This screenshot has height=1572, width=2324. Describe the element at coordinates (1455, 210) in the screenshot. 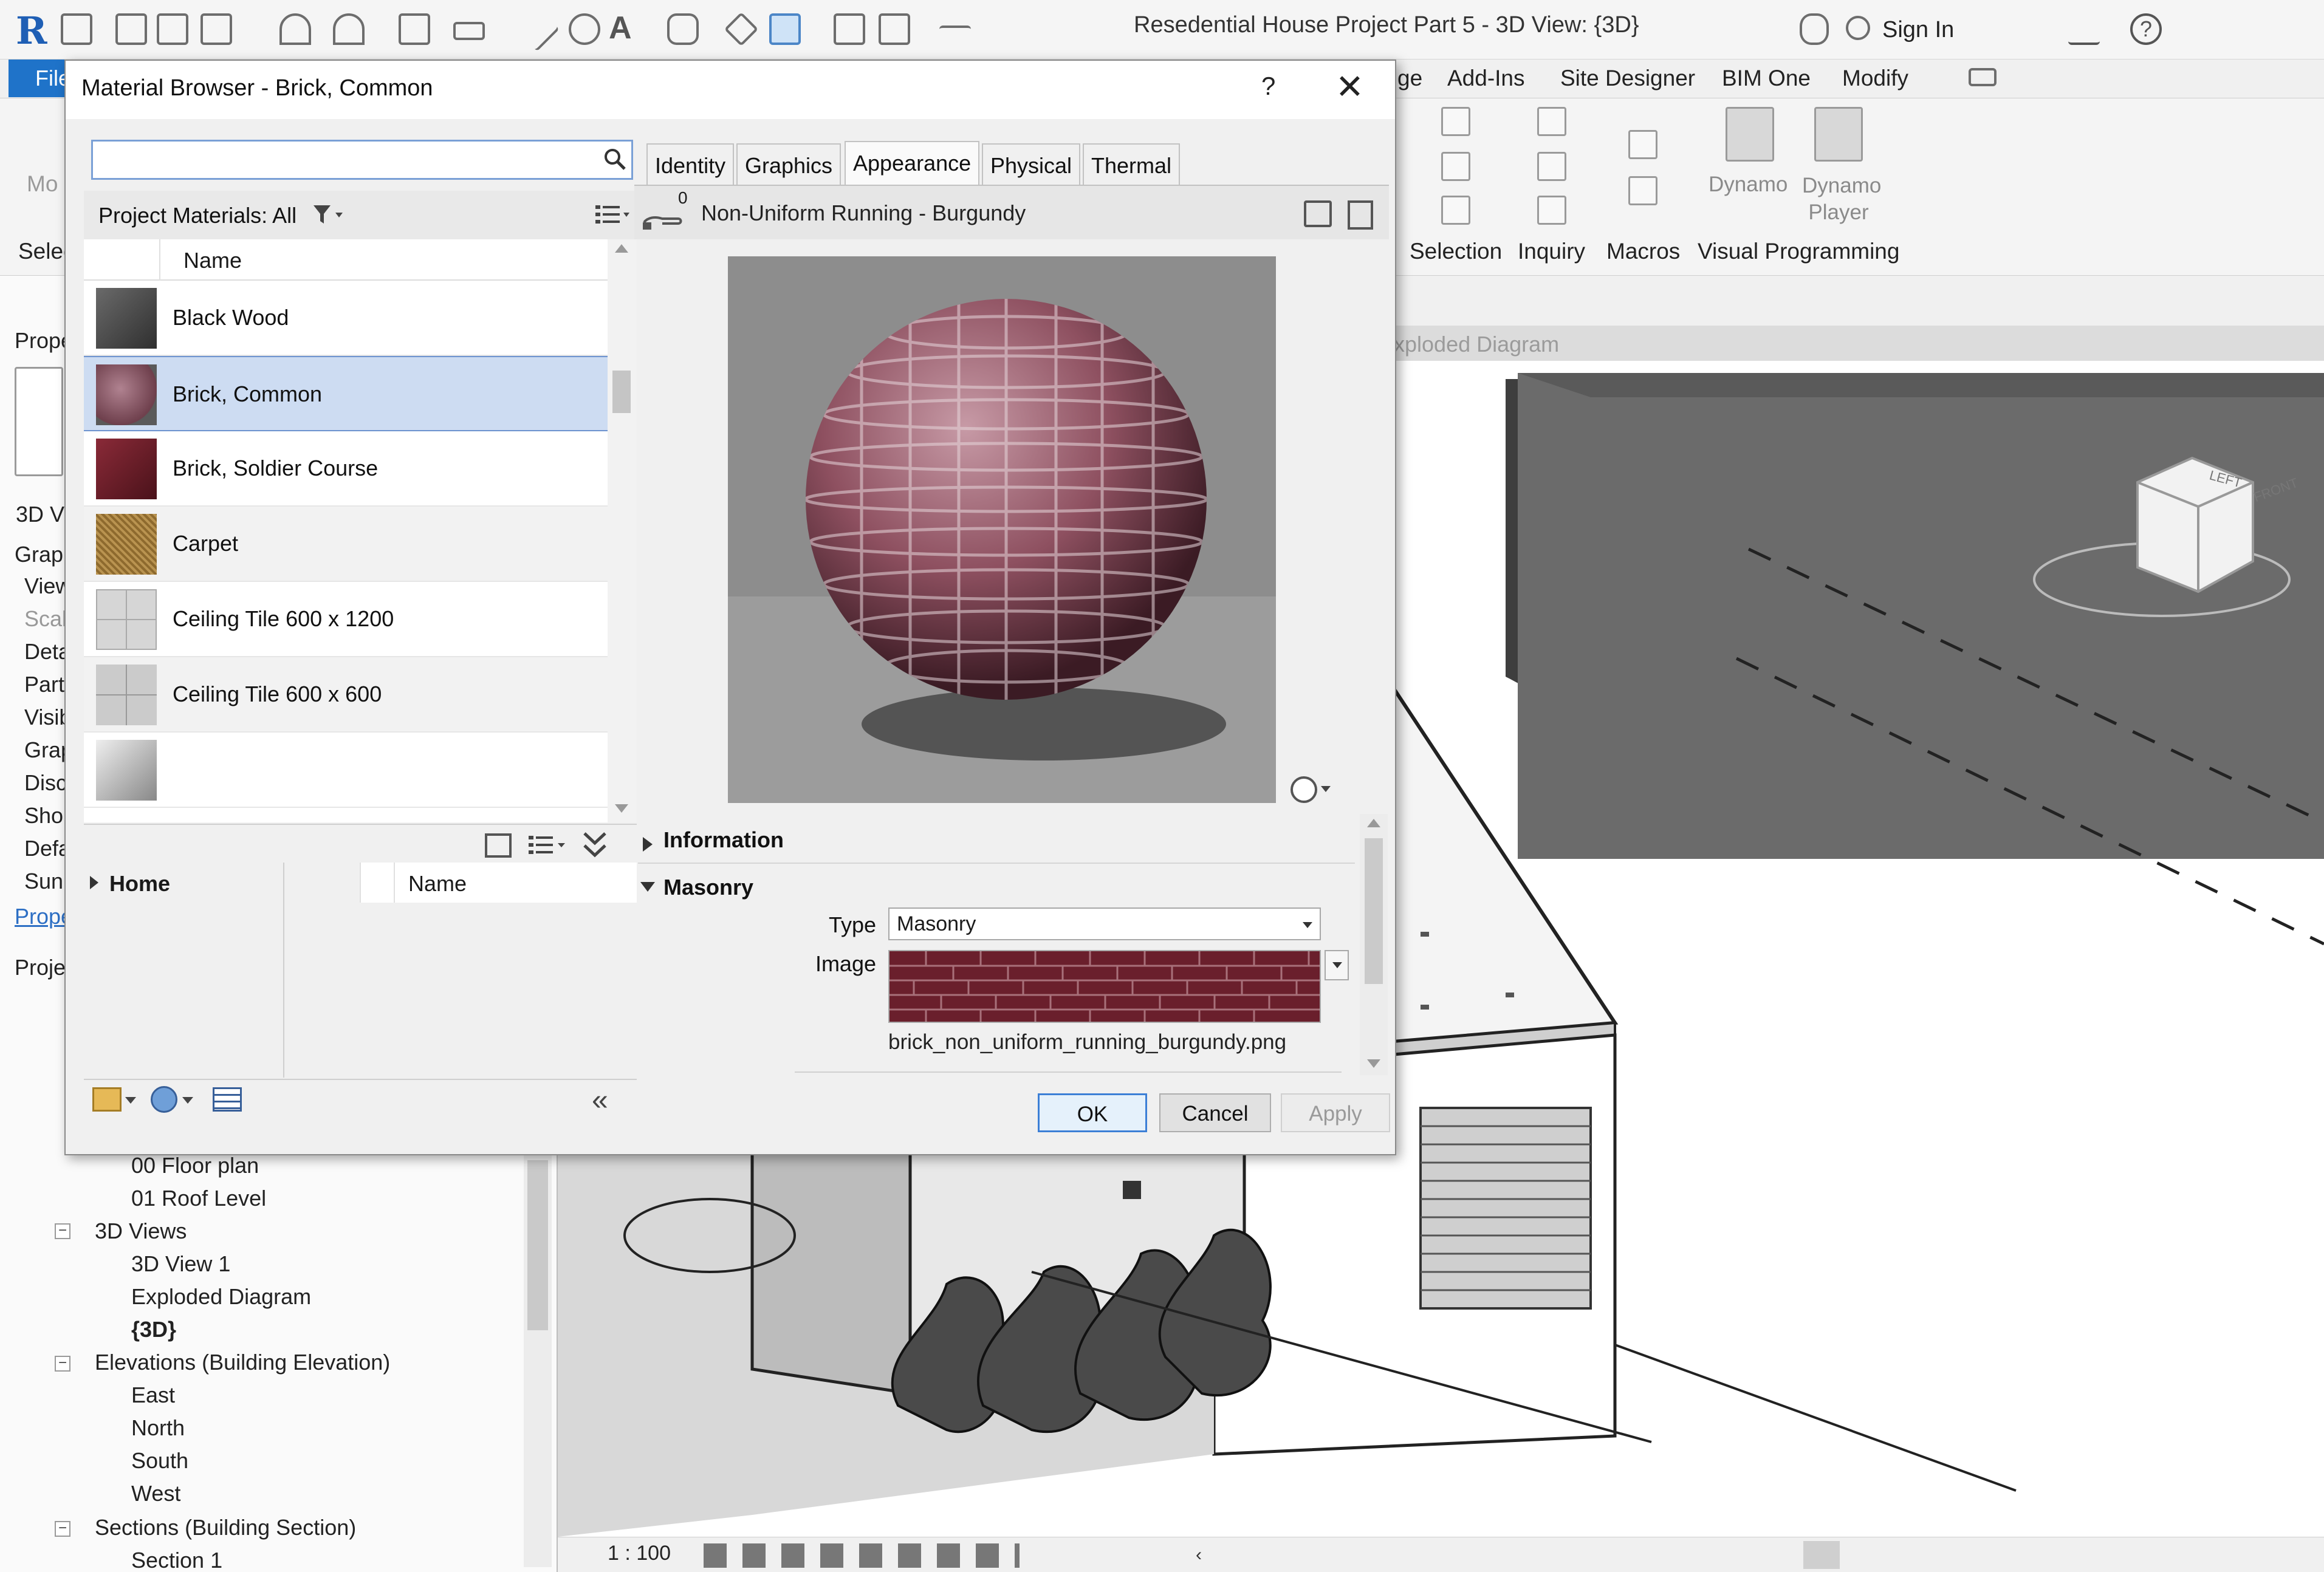

I see `select-pinned-icon` at that location.